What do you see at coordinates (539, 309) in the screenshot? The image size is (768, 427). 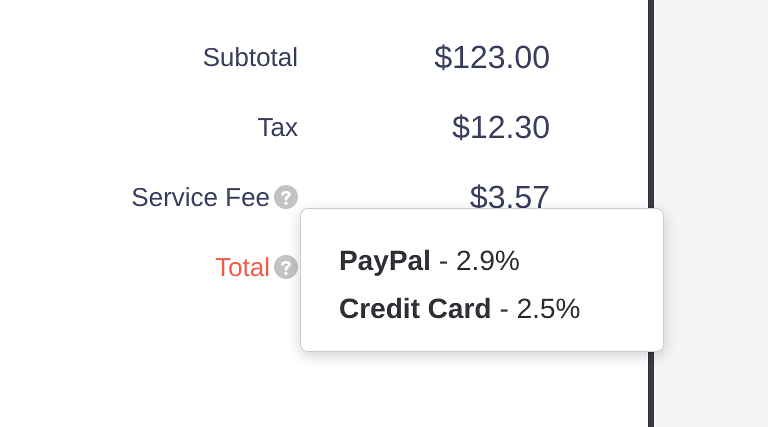 I see `fee-rate: - 2.5%` at bounding box center [539, 309].